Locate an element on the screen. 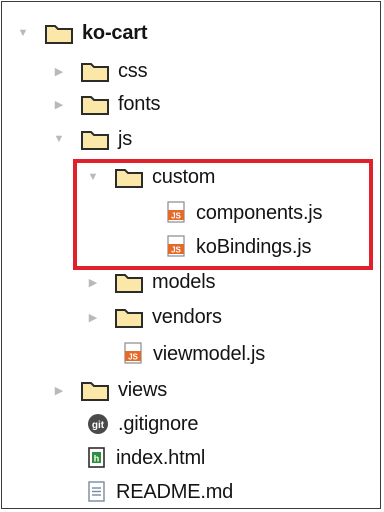  tree-item-label: viewmodel.js is located at coordinates (209, 353).